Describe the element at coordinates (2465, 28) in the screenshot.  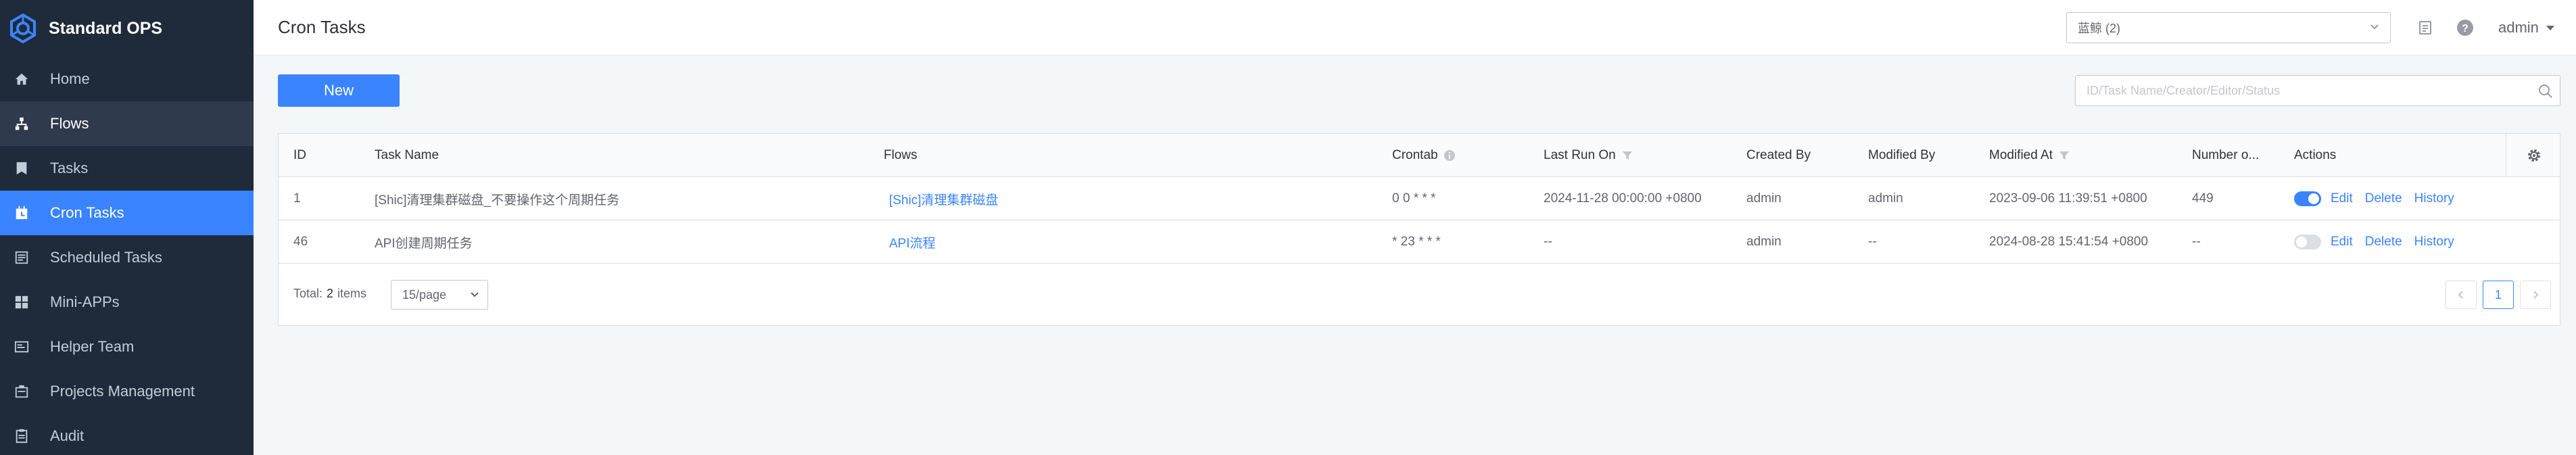
I see `help-icon: ?` at that location.